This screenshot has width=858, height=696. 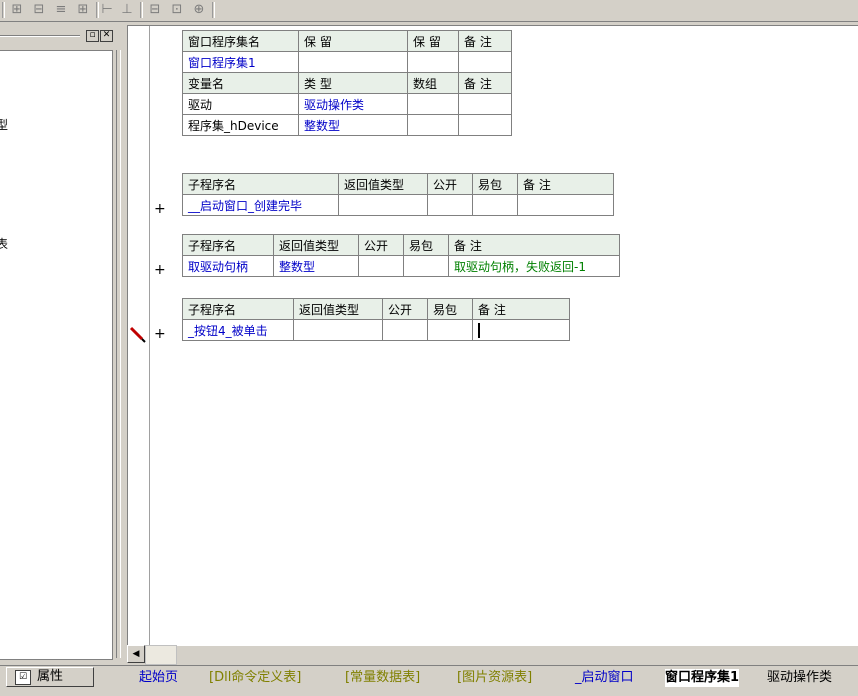 What do you see at coordinates (604, 678) in the screenshot?
I see `tab-startup-window: _启动窗口` at bounding box center [604, 678].